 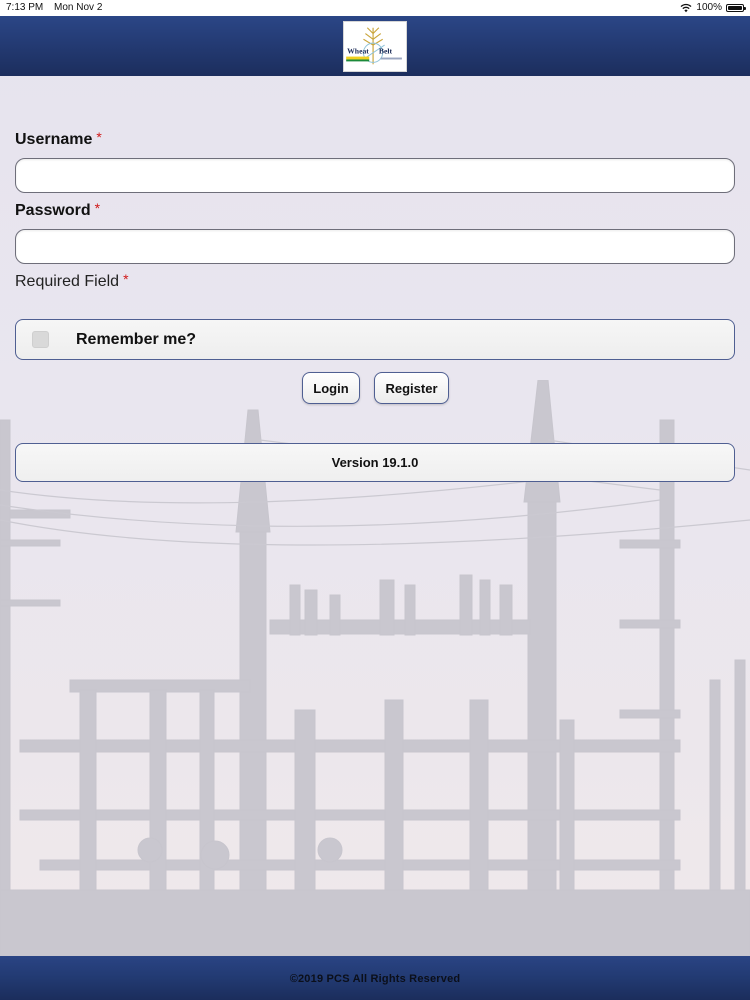 I want to click on logo-text-belt: Belt, so click(x=386, y=51).